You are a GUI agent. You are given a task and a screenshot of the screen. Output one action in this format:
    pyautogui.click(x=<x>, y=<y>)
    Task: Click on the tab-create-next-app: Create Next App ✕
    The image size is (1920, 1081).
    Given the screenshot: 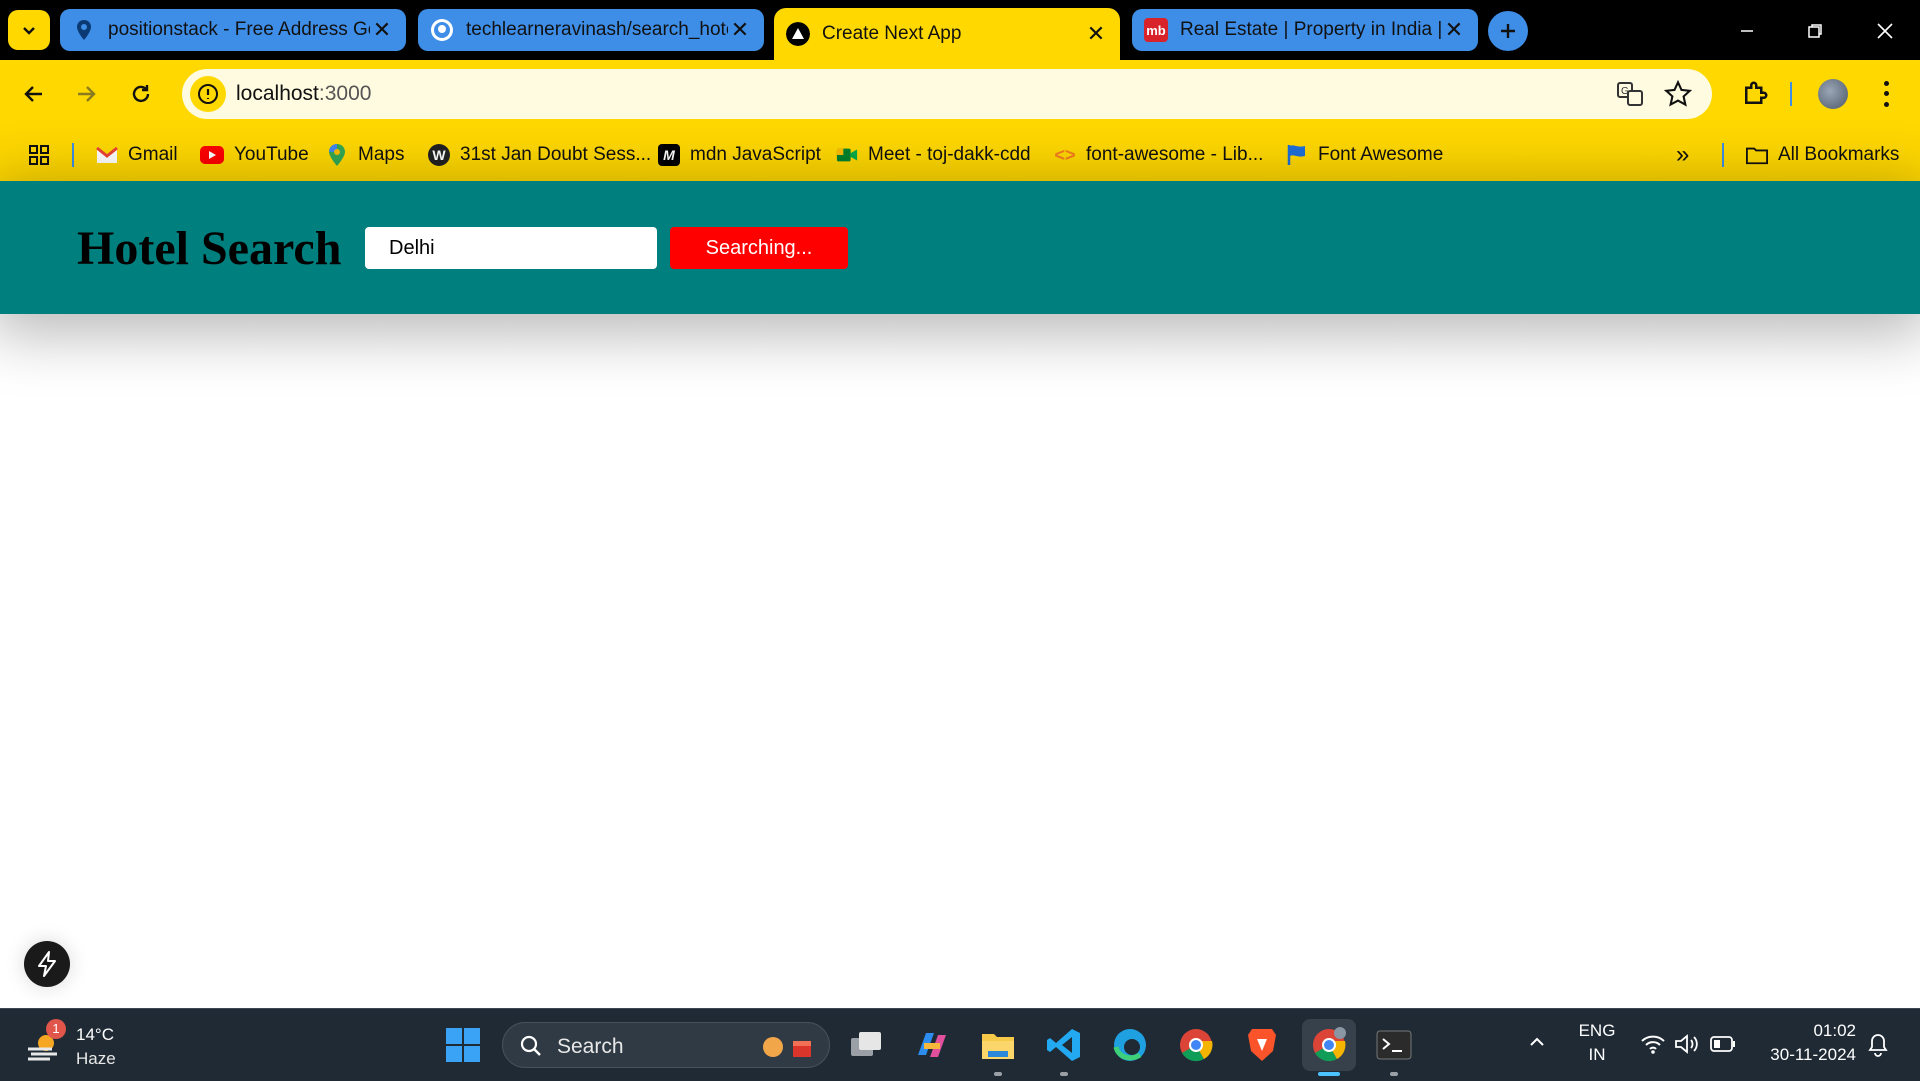 What is the action you would take?
    pyautogui.click(x=947, y=34)
    